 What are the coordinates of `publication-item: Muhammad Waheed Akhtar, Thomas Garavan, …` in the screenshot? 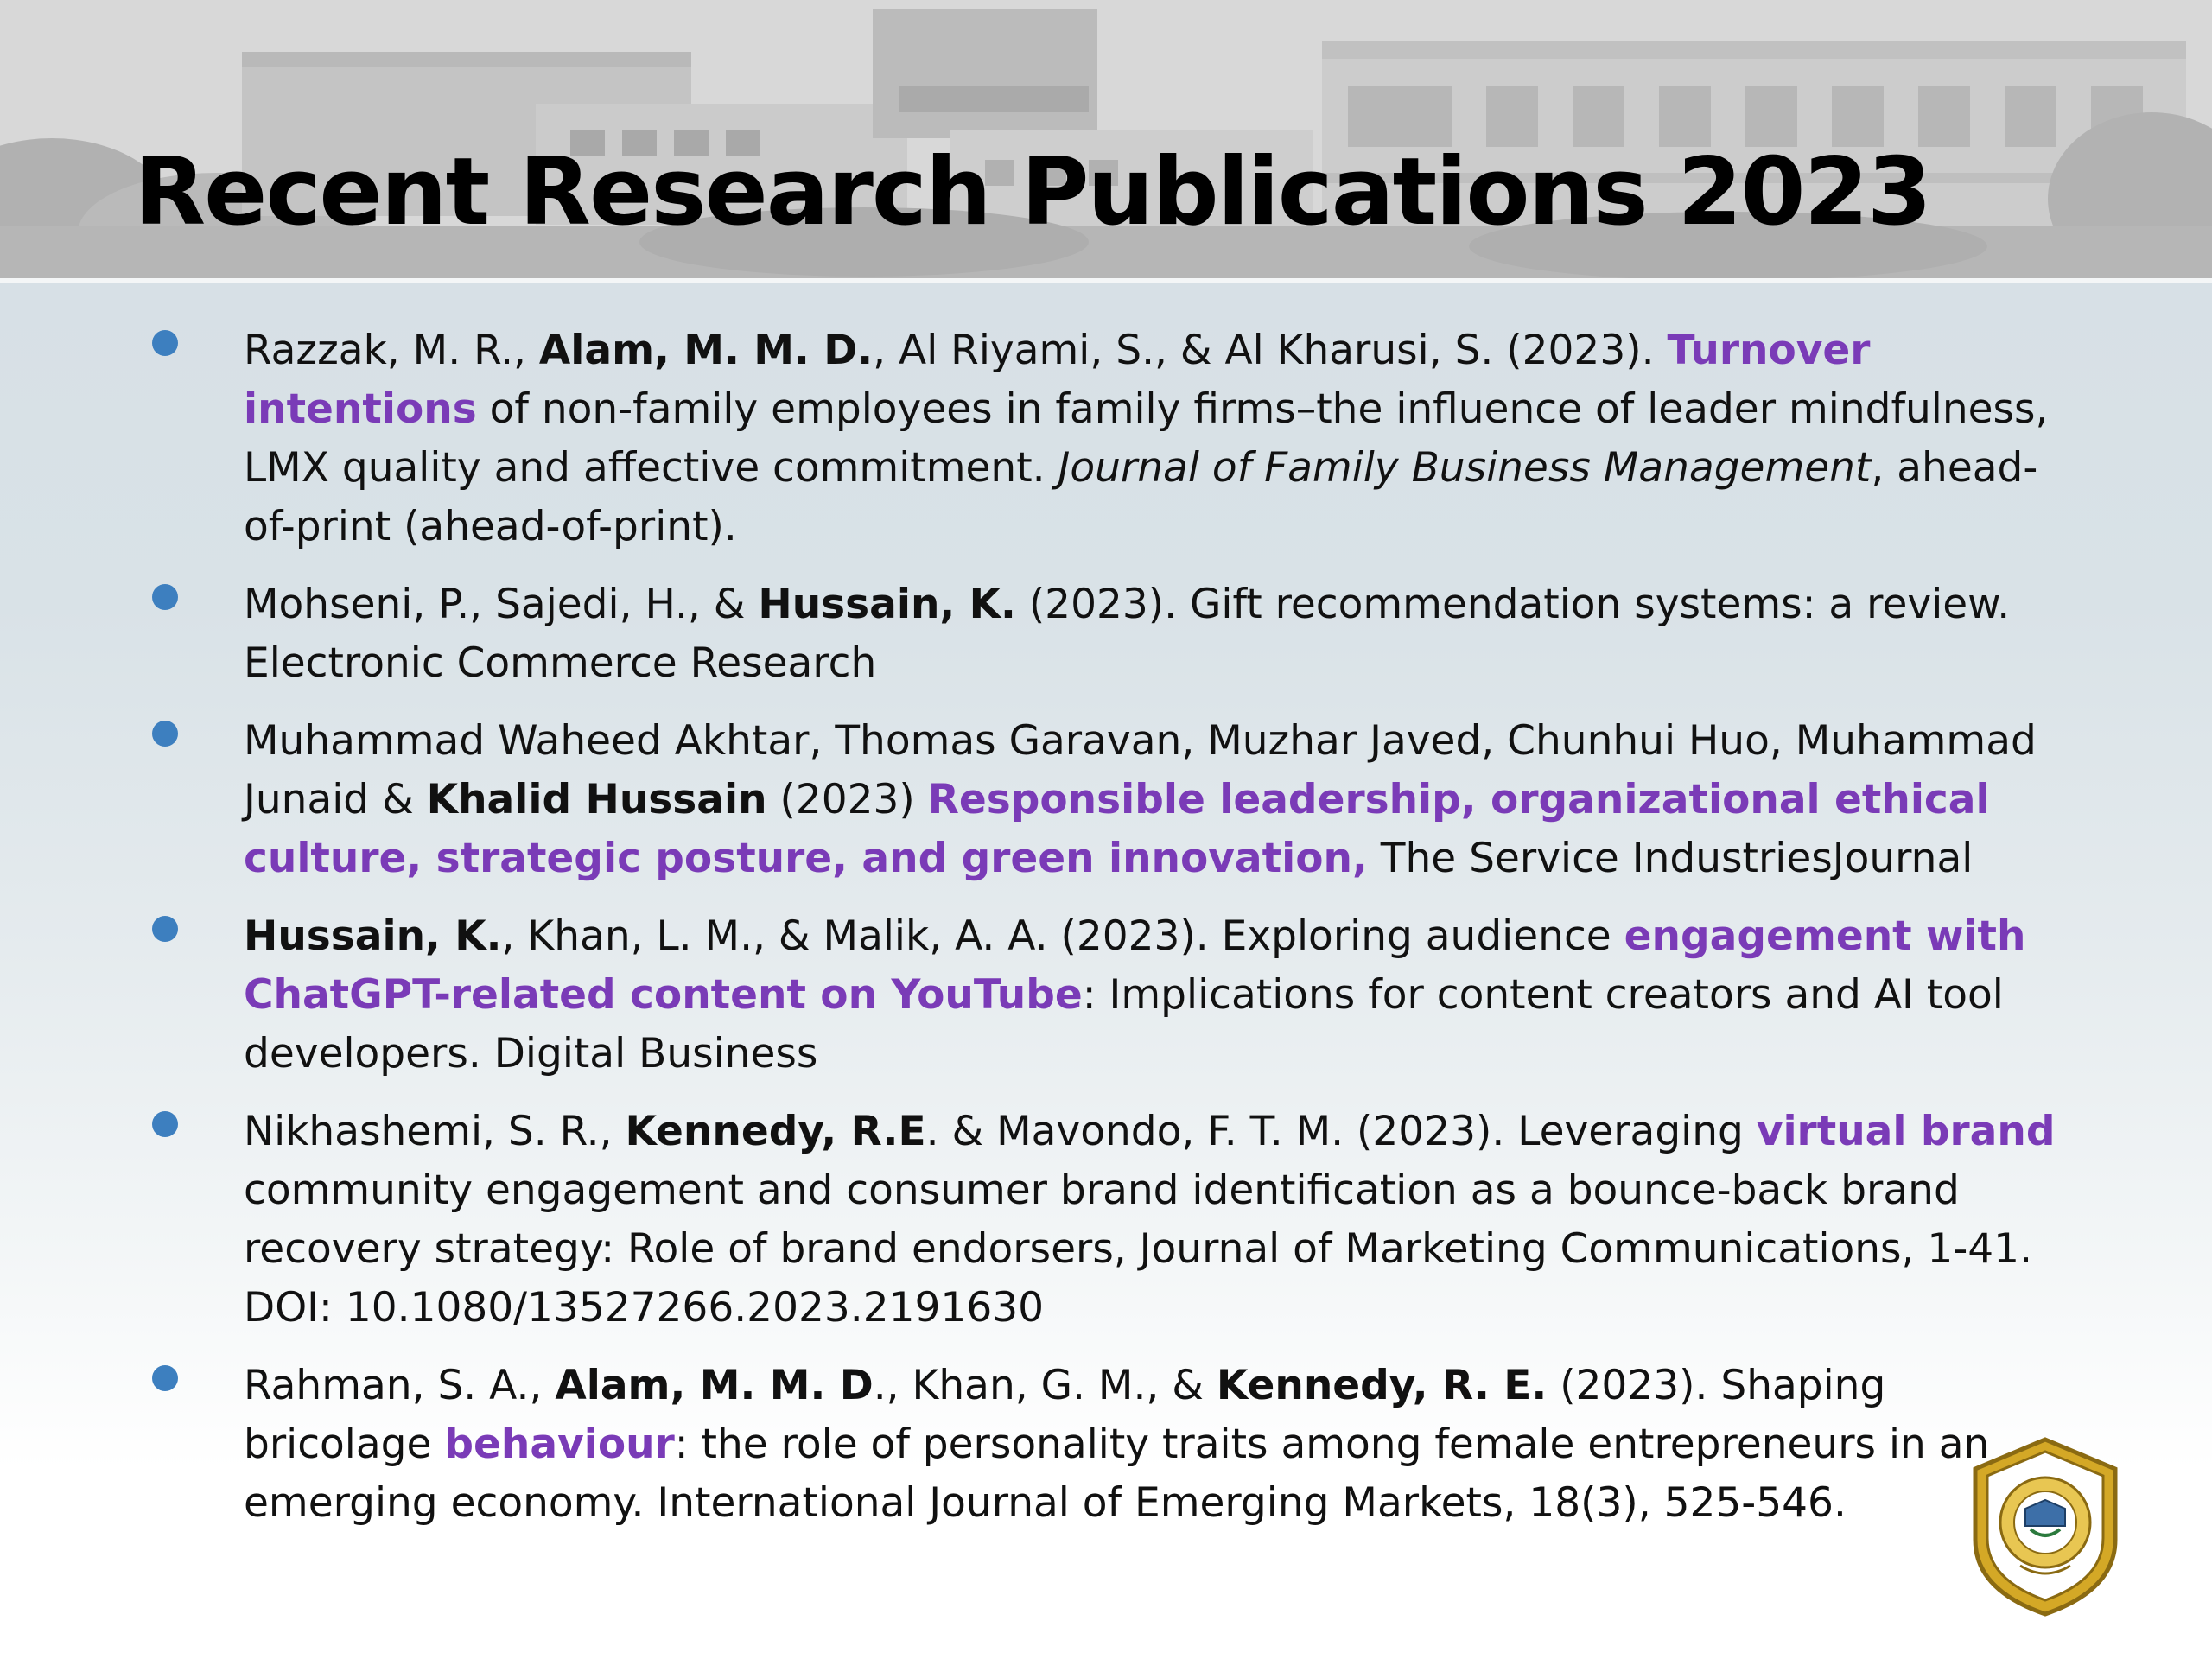 It's located at (1110, 800).